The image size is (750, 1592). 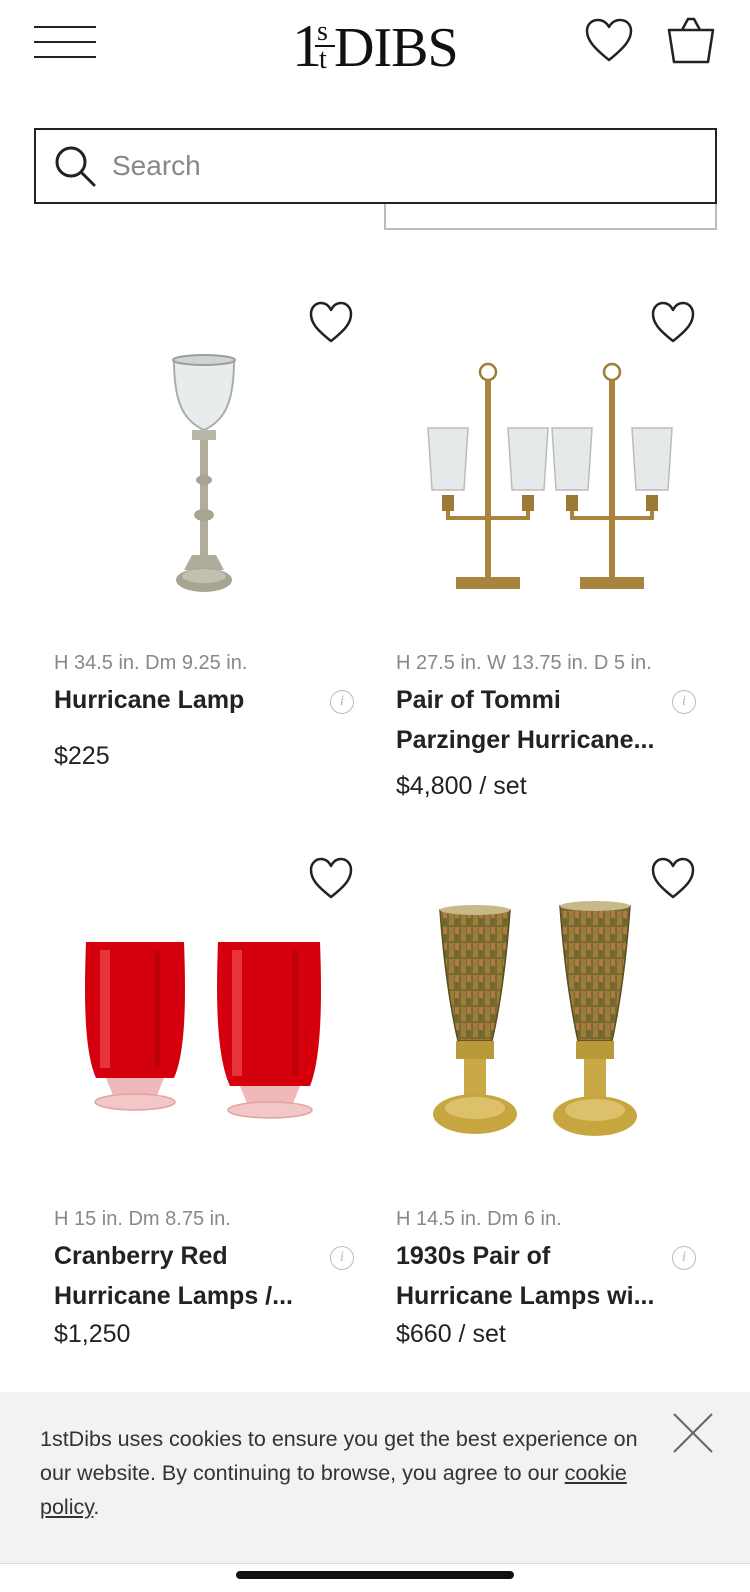 I want to click on home-indicator, so click(x=375, y=1575).